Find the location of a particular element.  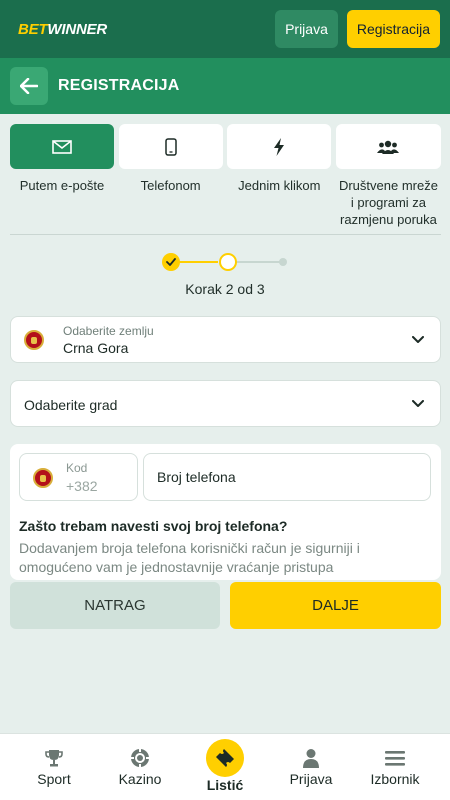

nav-sport: Sport is located at coordinates (54, 767).